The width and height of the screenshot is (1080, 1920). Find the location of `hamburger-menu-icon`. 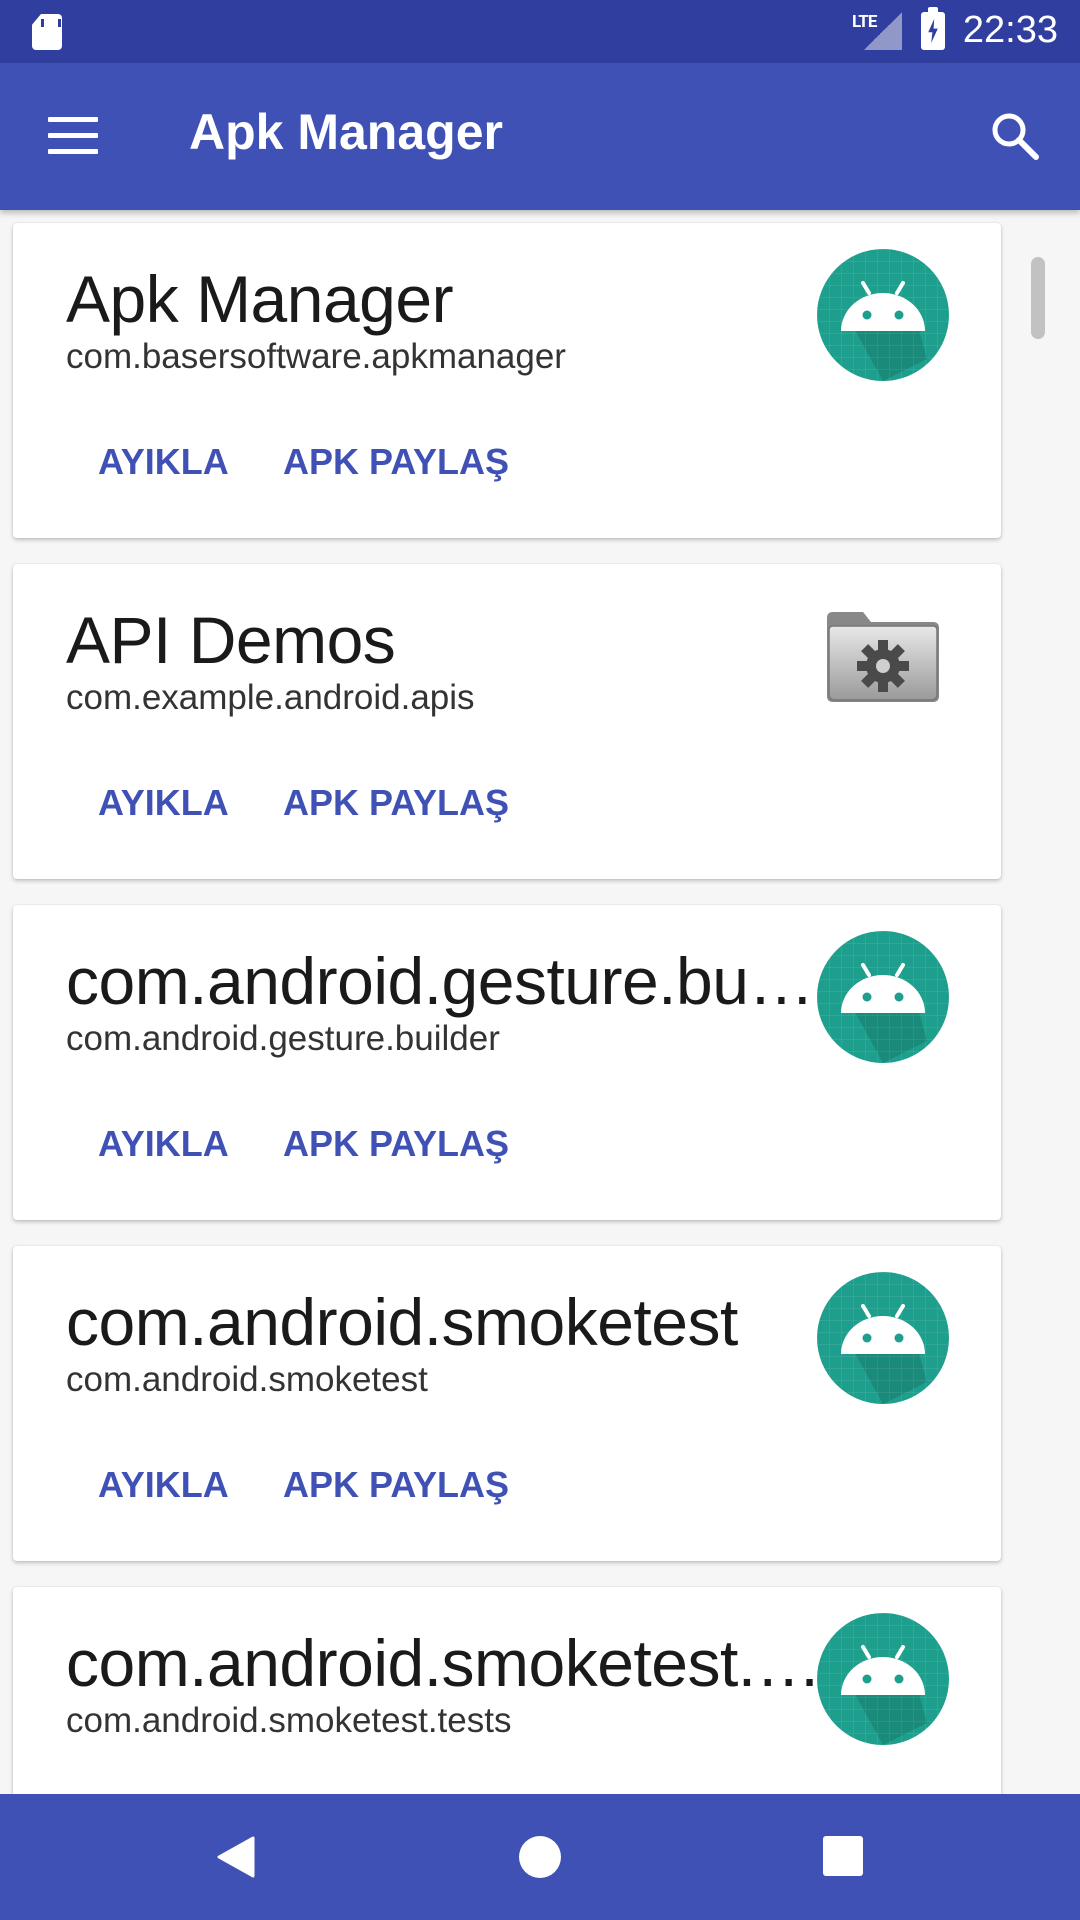

hamburger-menu-icon is located at coordinates (73, 135).